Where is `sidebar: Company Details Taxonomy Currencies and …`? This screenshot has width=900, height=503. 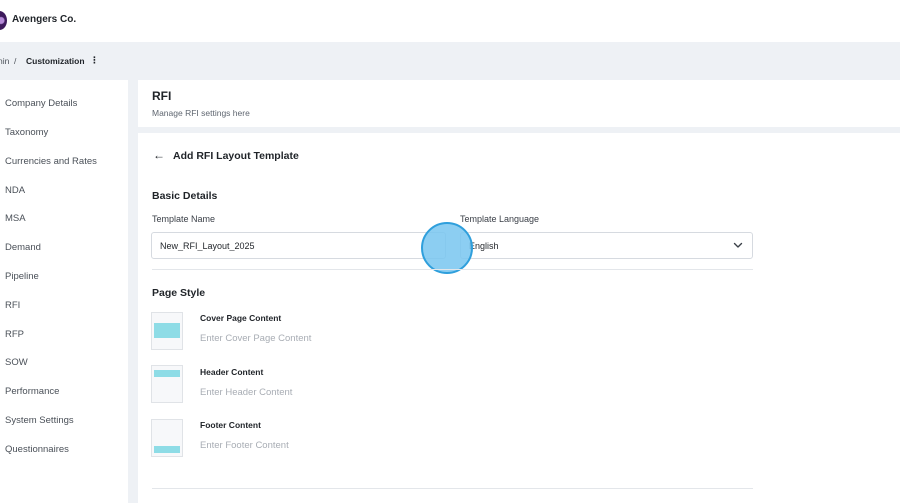 sidebar: Company Details Taxonomy Currencies and … is located at coordinates (64, 291).